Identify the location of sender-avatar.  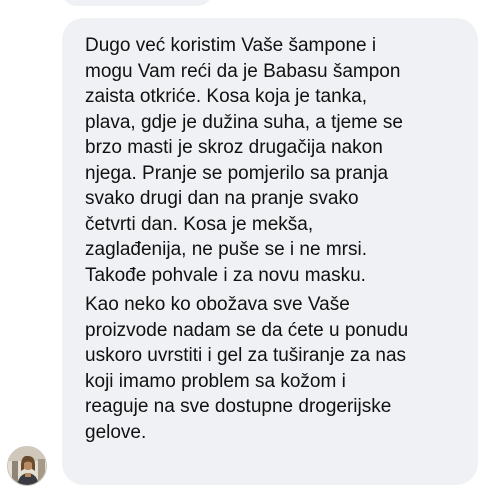
(27, 466).